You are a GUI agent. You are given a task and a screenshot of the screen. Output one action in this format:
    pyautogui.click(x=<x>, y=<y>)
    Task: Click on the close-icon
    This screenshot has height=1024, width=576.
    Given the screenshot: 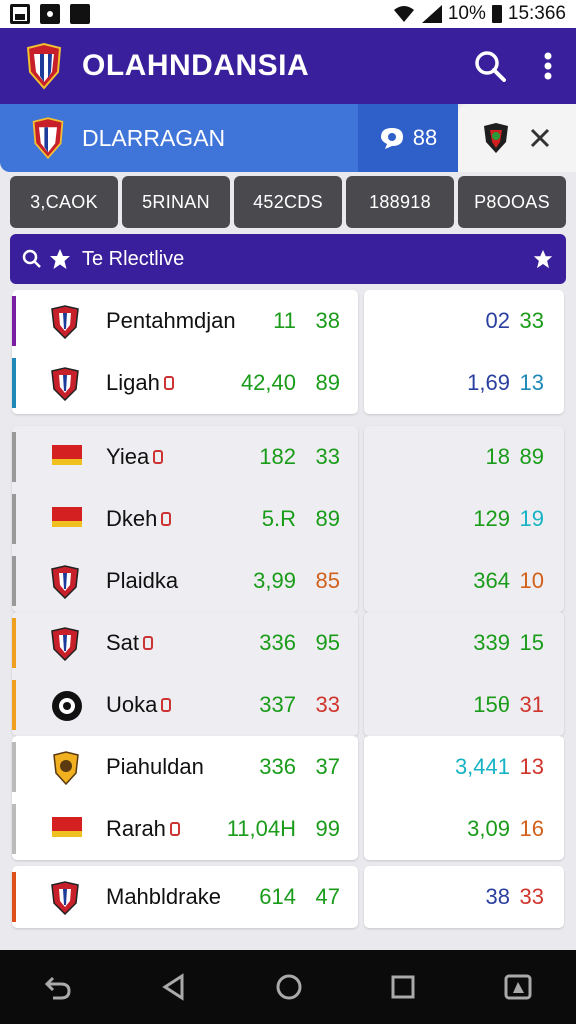 What is the action you would take?
    pyautogui.click(x=540, y=138)
    